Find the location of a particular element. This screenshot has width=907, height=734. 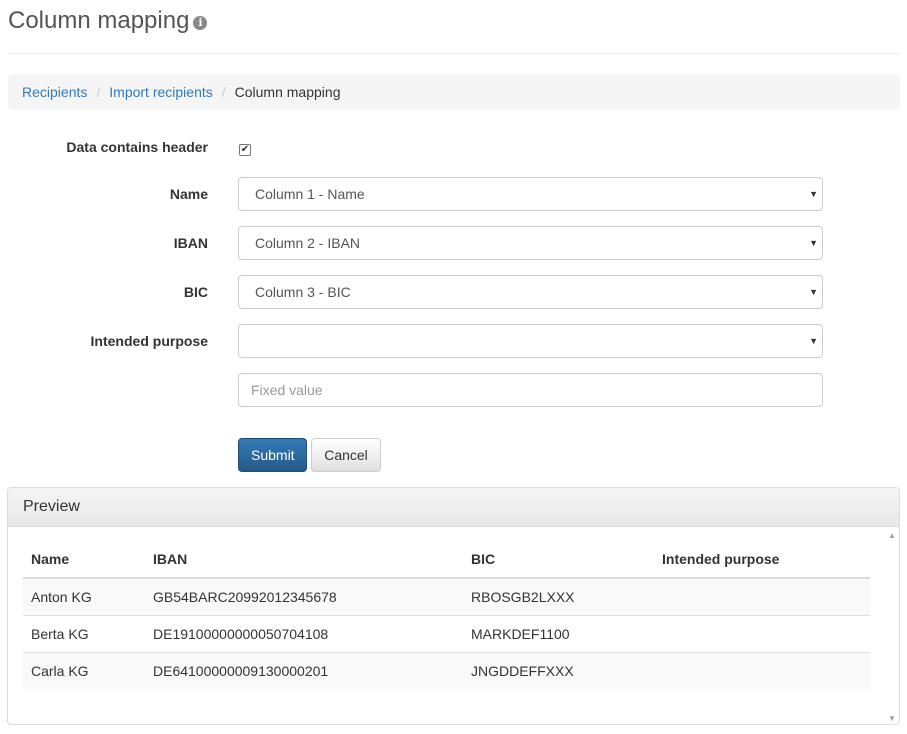

table-cell: RBOSGB2LXXX is located at coordinates (558, 596).